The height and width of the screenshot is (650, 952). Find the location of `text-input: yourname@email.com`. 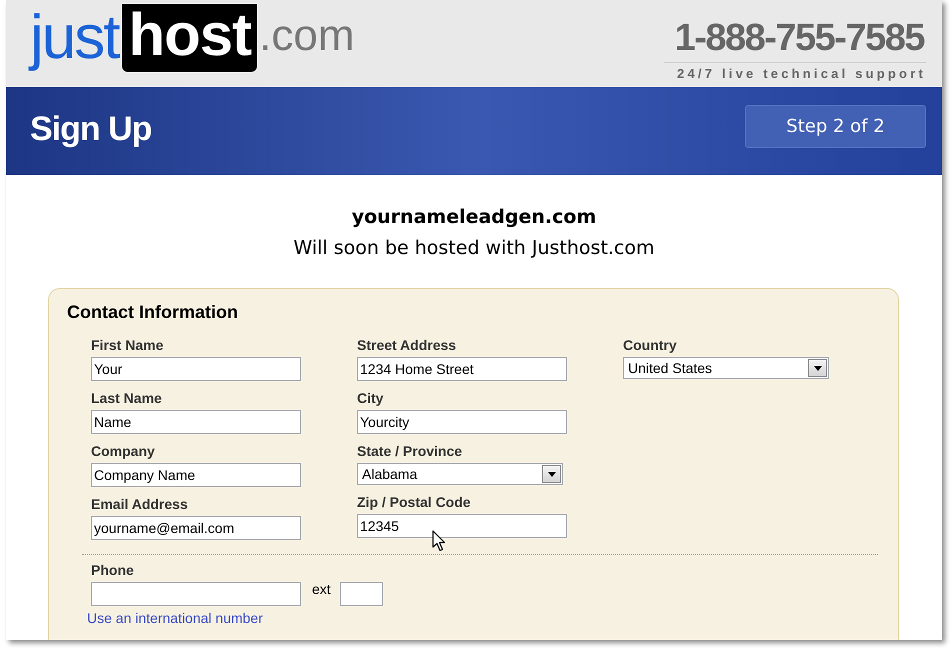

text-input: yourname@email.com is located at coordinates (196, 528).